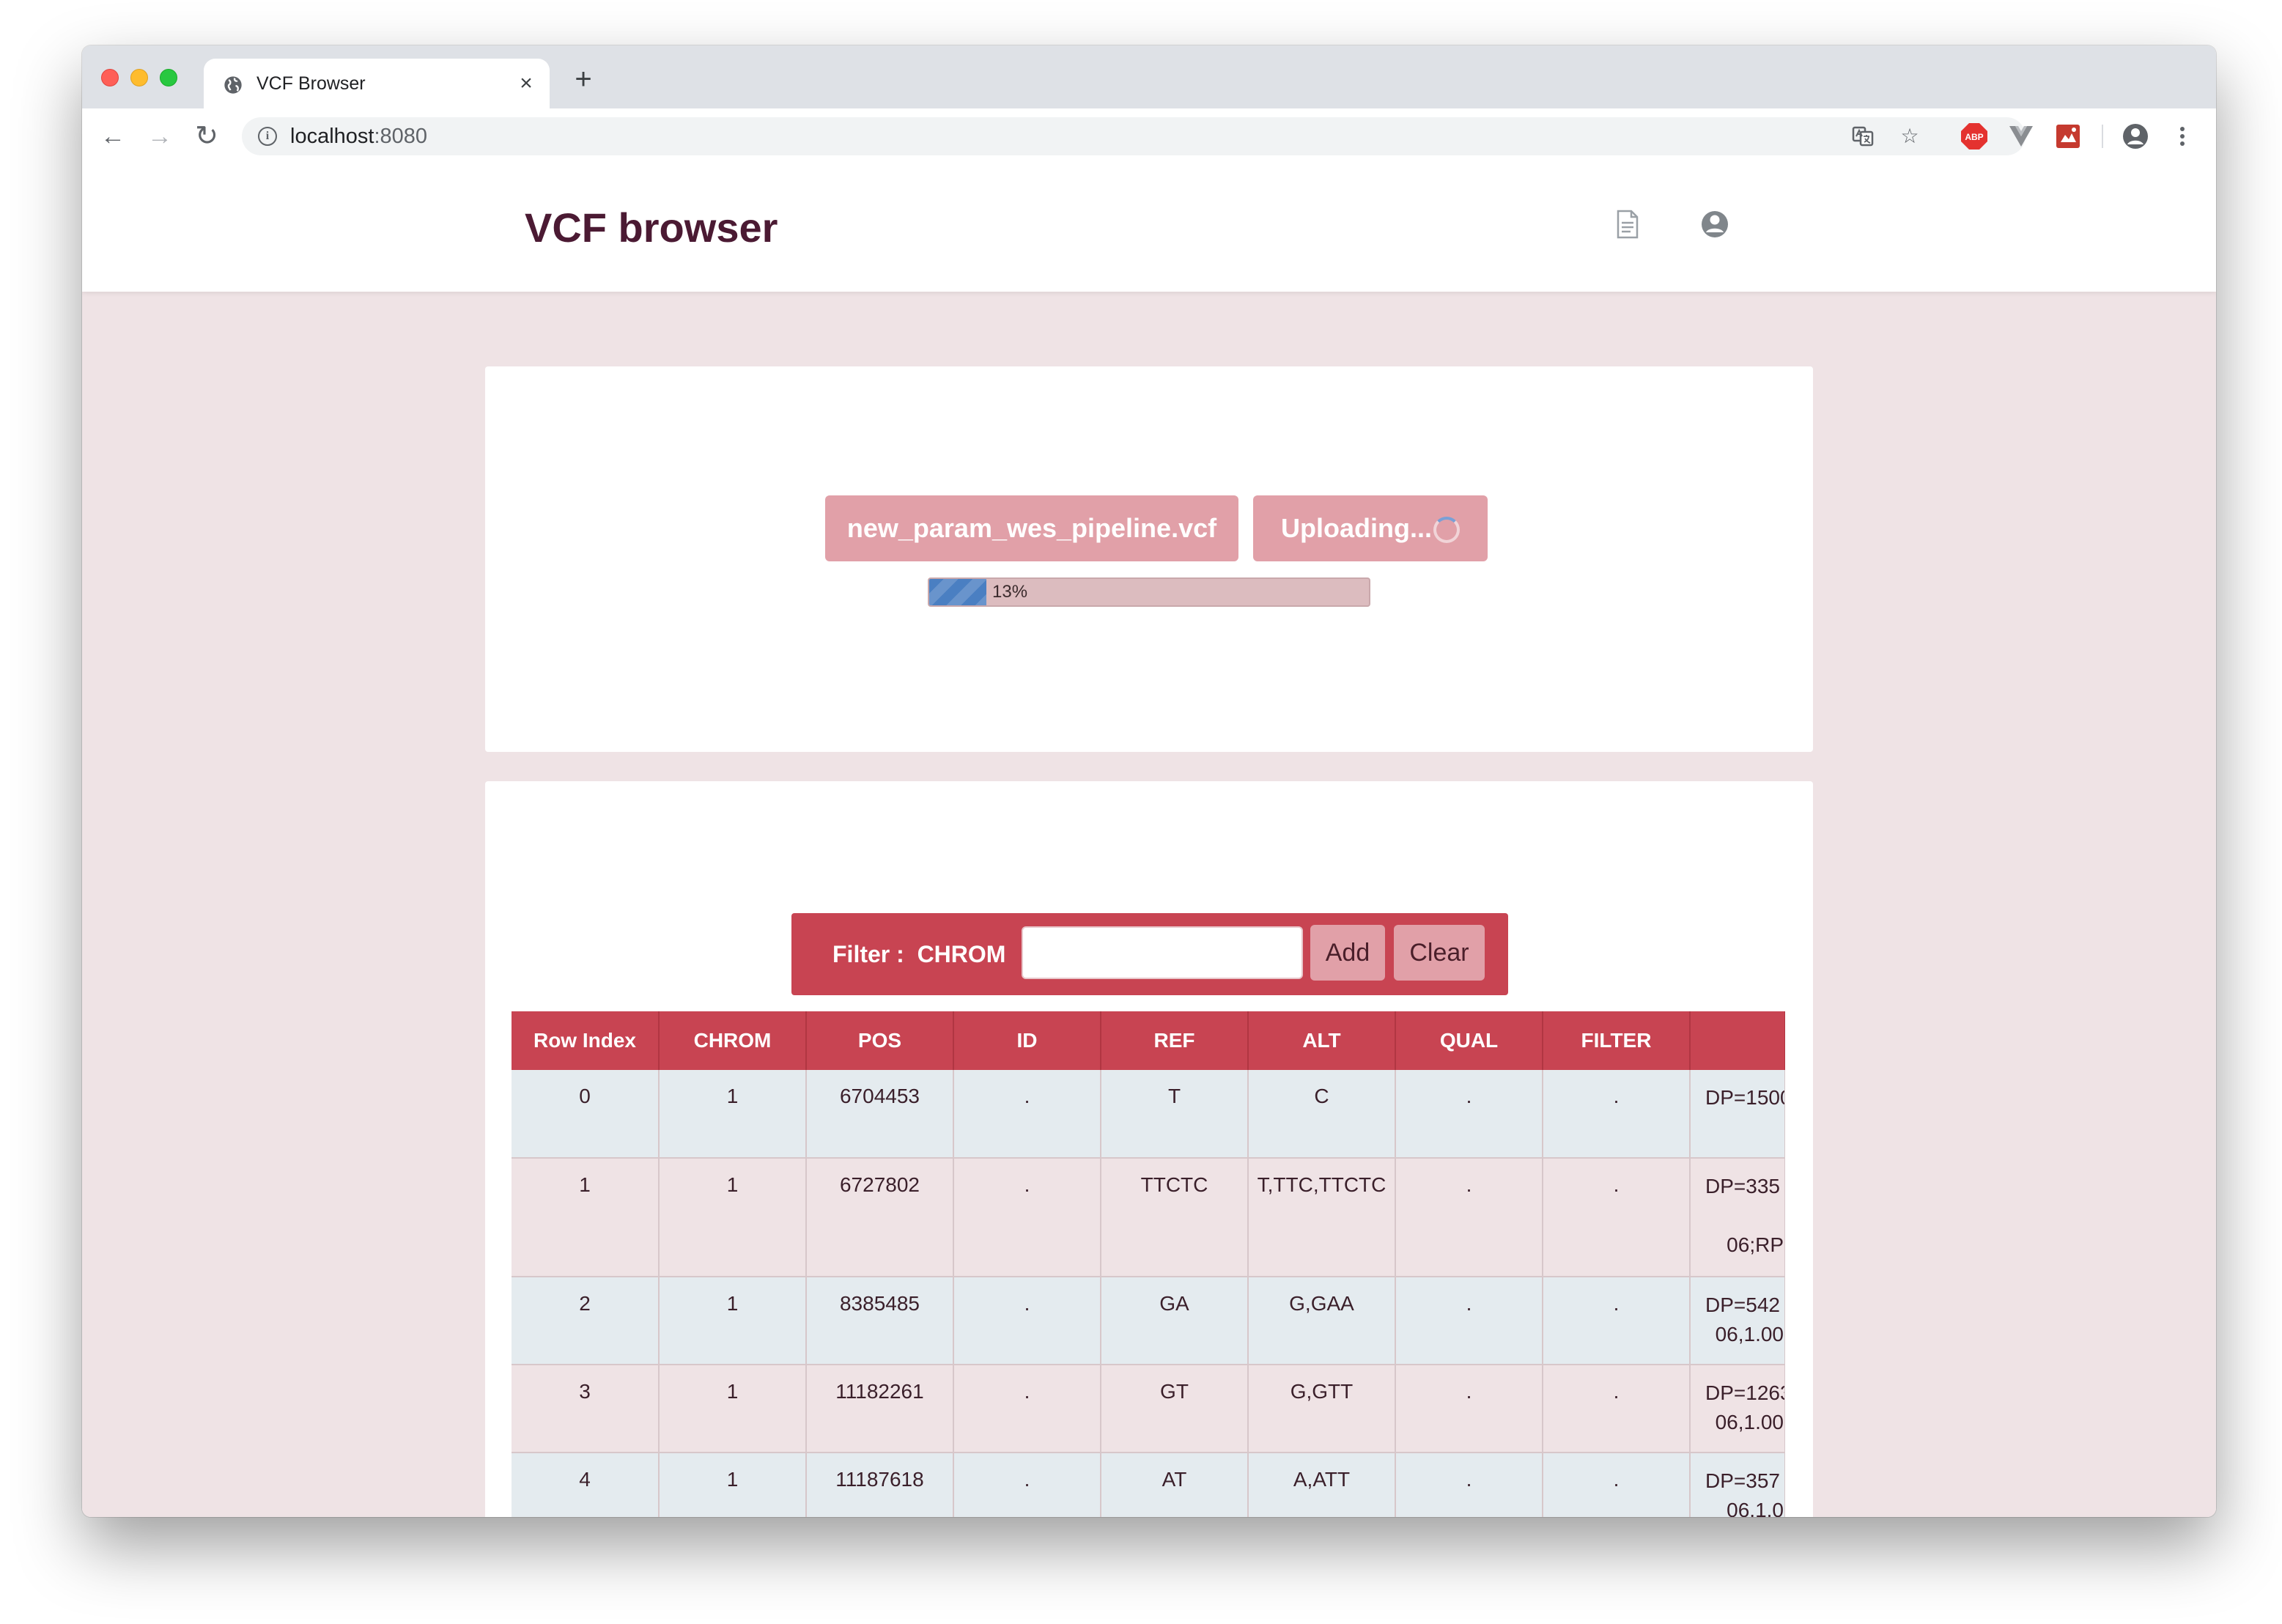 This screenshot has height=1624, width=2282. Describe the element at coordinates (1149, 592) in the screenshot. I see `upload-progress-bar: 13%` at that location.